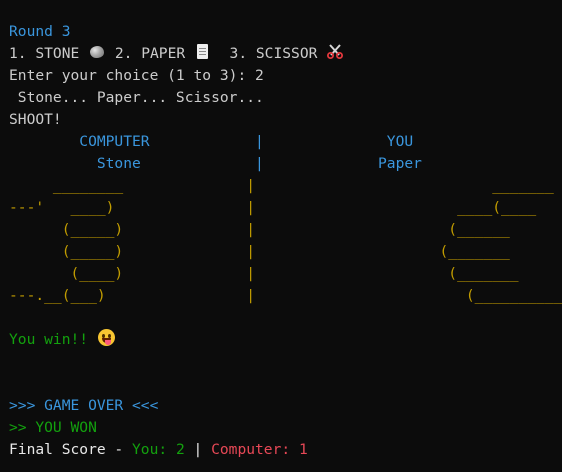 The image size is (562, 472). Describe the element at coordinates (35, 119) in the screenshot. I see `shoot-line: SHOOT!` at that location.